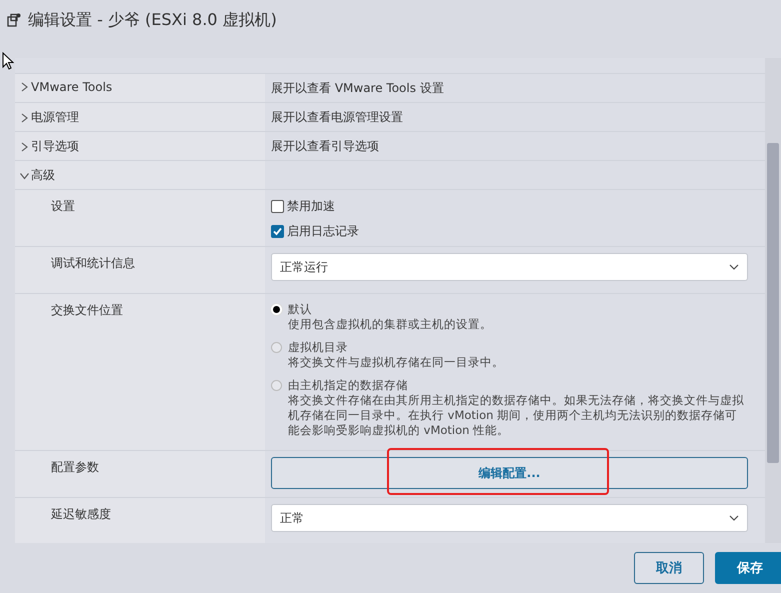 This screenshot has width=781, height=593. I want to click on radio-label: 由主机指定的数据存储, so click(348, 385).